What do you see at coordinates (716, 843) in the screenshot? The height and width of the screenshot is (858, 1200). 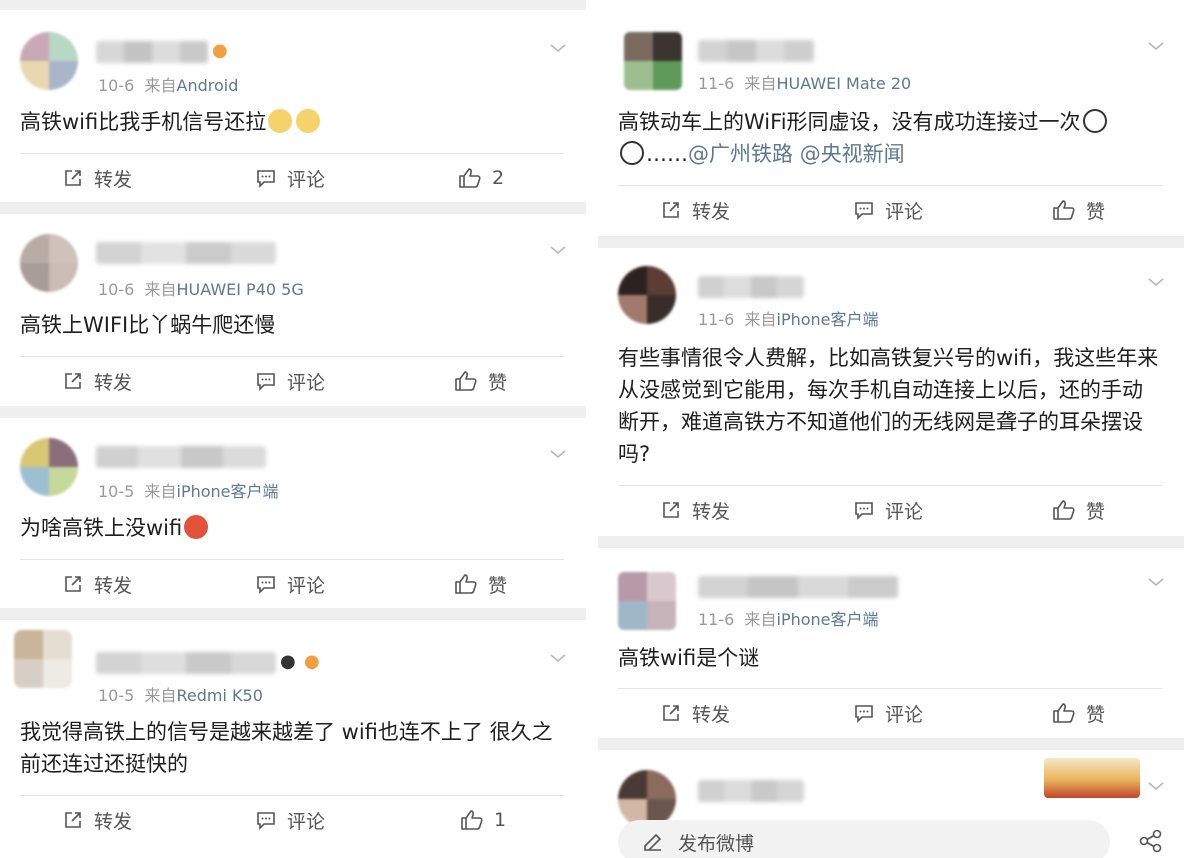 I see `compose-label: 发布微博` at bounding box center [716, 843].